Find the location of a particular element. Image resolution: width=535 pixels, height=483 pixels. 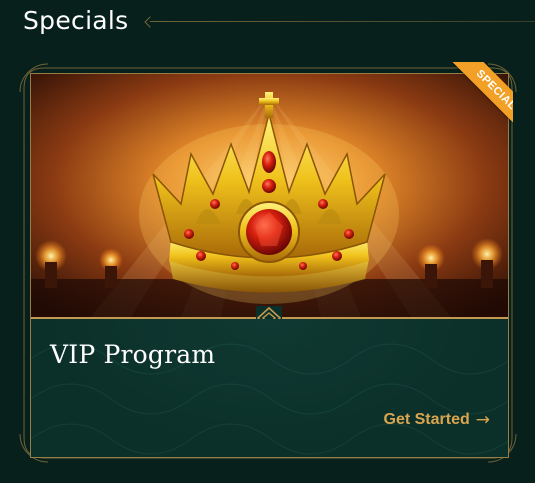

section-header: Specials is located at coordinates (267, 24).